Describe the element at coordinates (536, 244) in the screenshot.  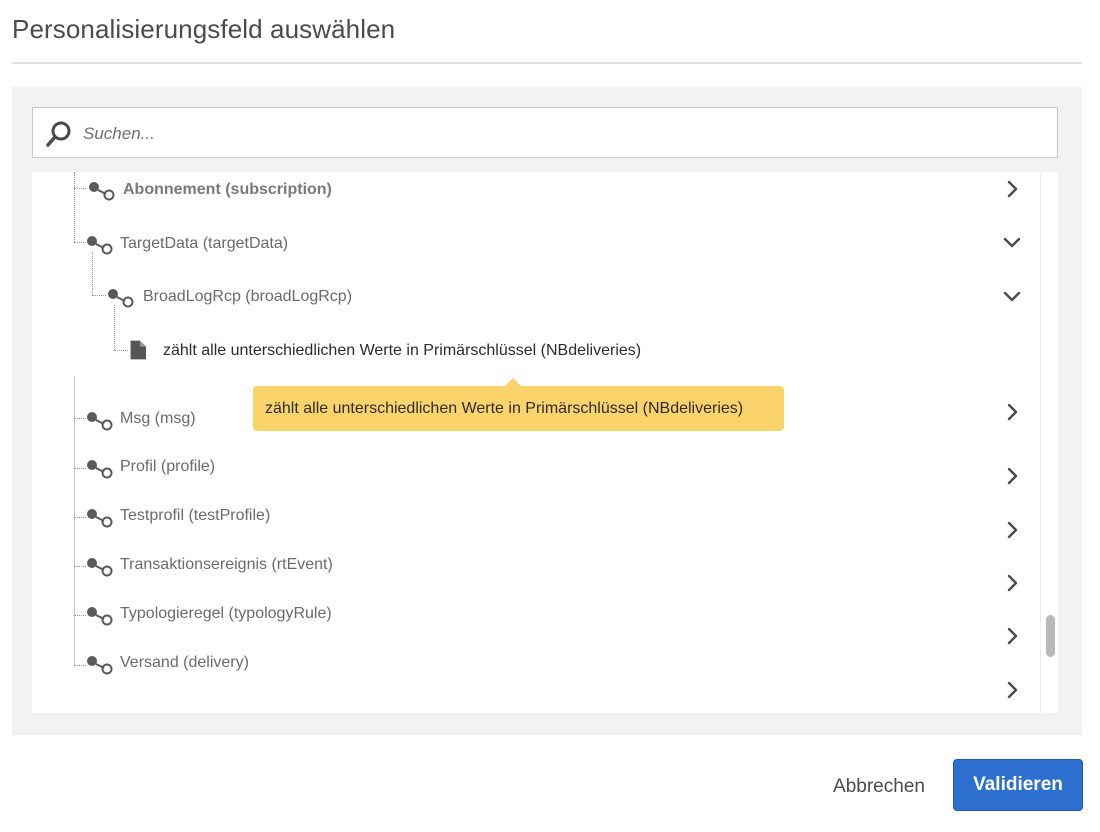
I see `tree-item-targetdata: TargetData (targetData)` at that location.